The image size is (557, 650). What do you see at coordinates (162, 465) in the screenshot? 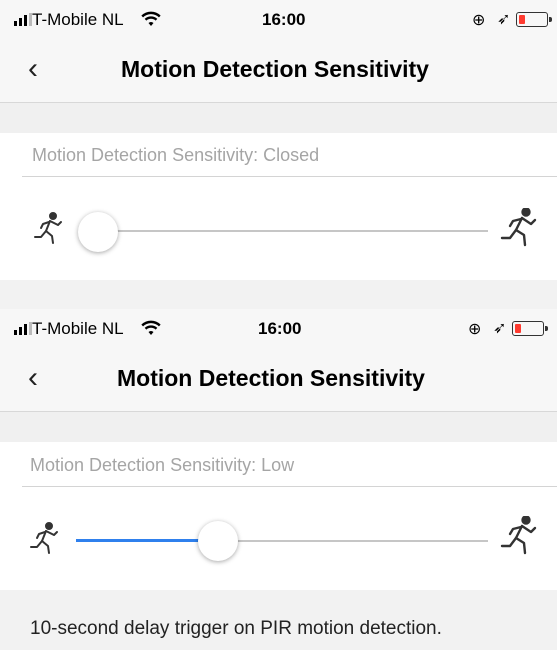
I see `sensitivity-label: Motion Detection Sensitivity: Low` at bounding box center [162, 465].